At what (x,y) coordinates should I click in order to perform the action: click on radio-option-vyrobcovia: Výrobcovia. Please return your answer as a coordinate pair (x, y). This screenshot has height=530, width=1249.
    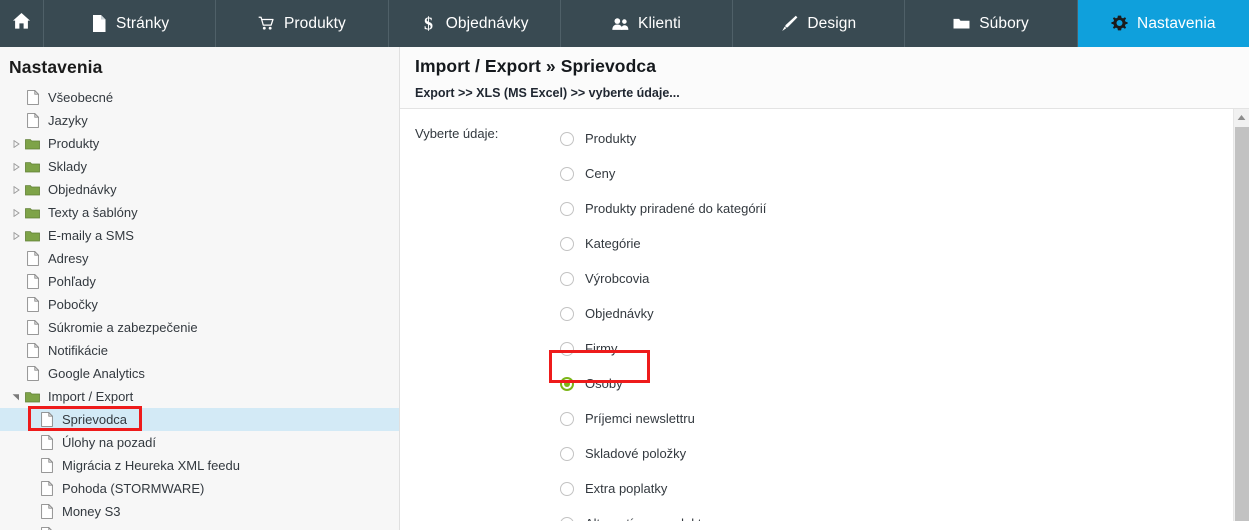
    Looking at the image, I should click on (904, 278).